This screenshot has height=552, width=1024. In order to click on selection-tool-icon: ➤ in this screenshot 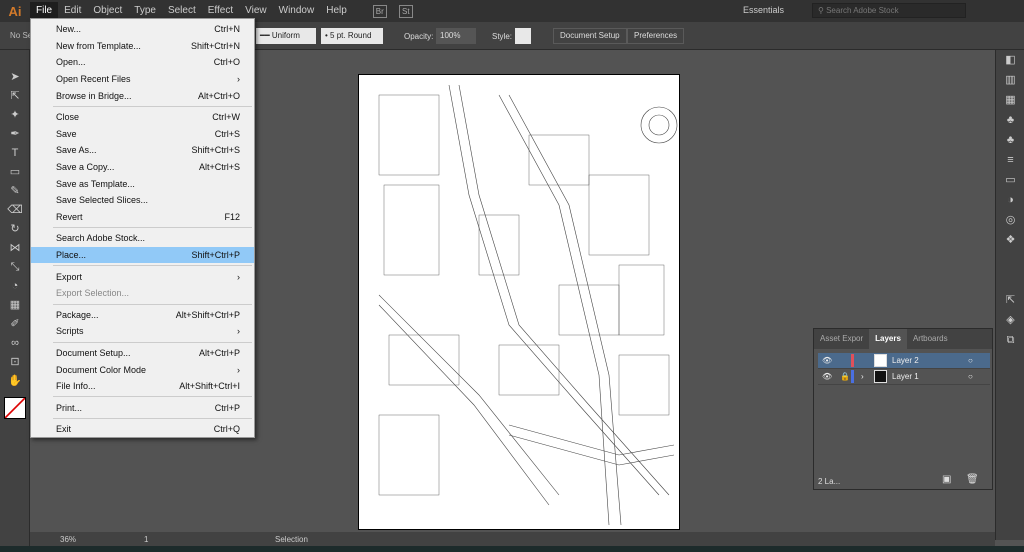, I will do `click(15, 77)`.